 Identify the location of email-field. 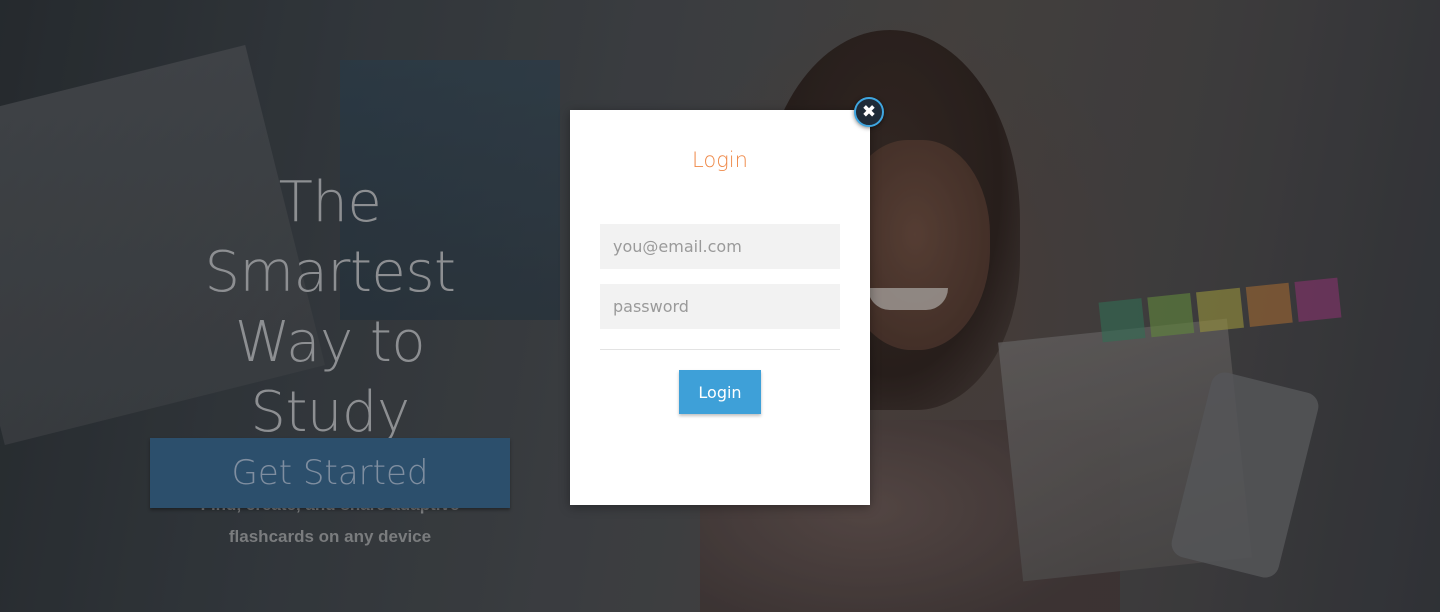
(720, 246).